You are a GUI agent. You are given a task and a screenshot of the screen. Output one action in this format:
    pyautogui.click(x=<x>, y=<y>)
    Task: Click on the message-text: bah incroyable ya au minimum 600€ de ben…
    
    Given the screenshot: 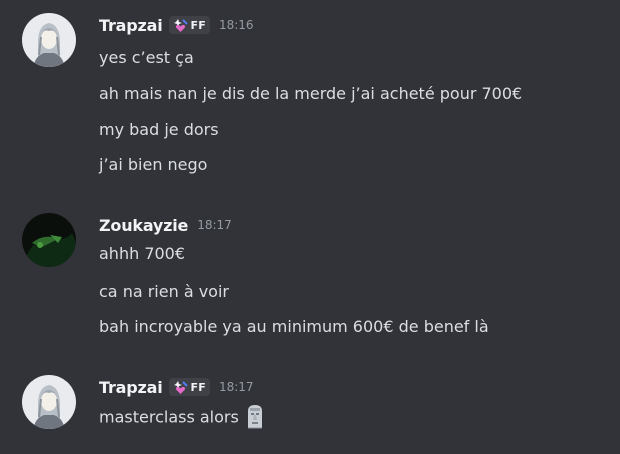 What is the action you would take?
    pyautogui.click(x=294, y=326)
    